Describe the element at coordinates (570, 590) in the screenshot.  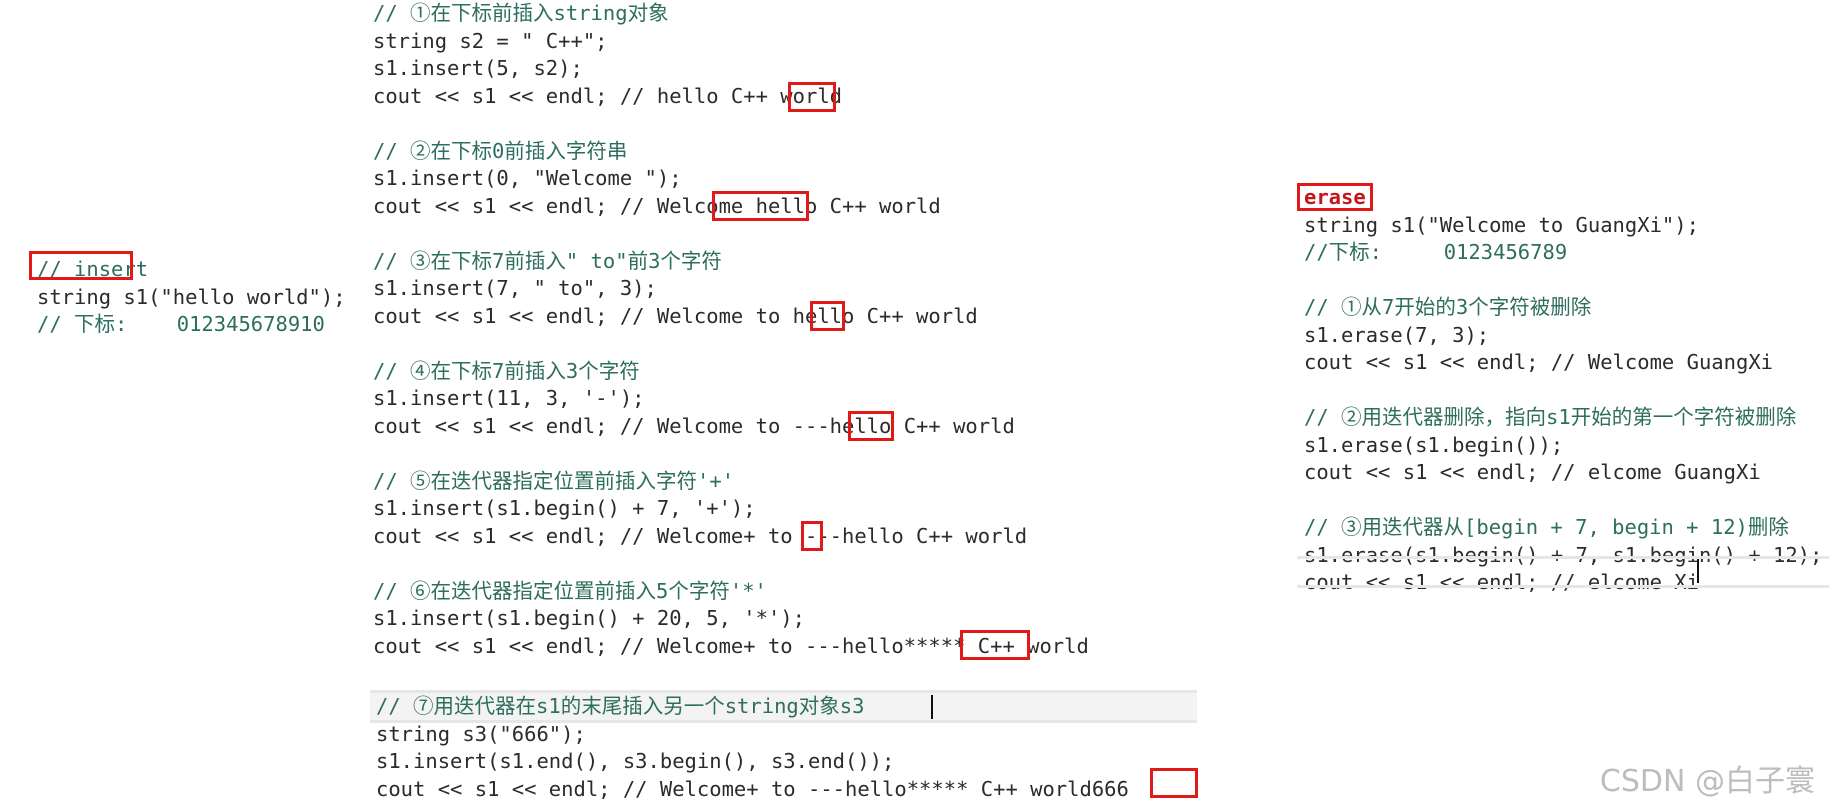
I see `code-line: // ⑥在迭代器指定位置前插入5个字符'*'` at that location.